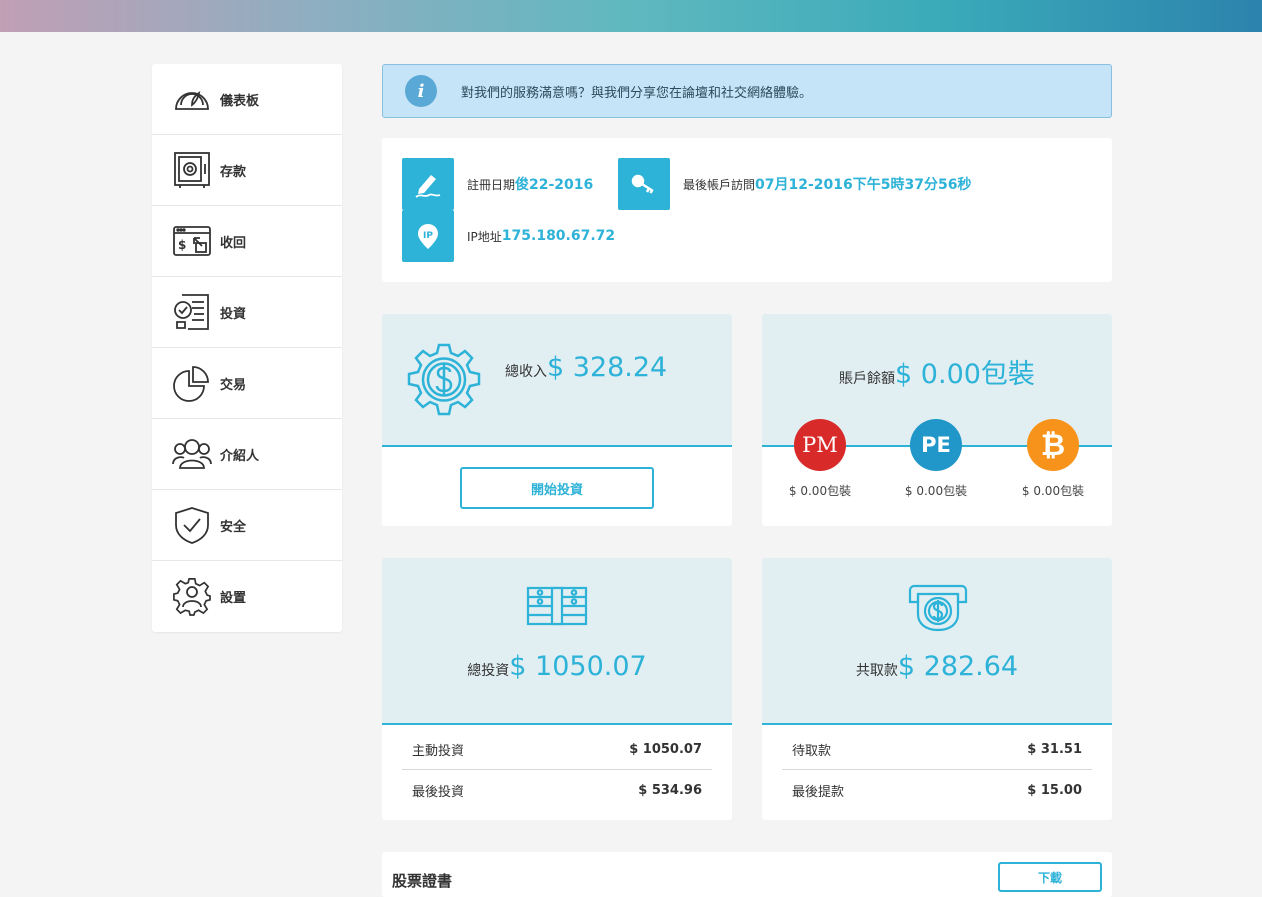  I want to click on sidebar-item-trade: 交易, so click(247, 383).